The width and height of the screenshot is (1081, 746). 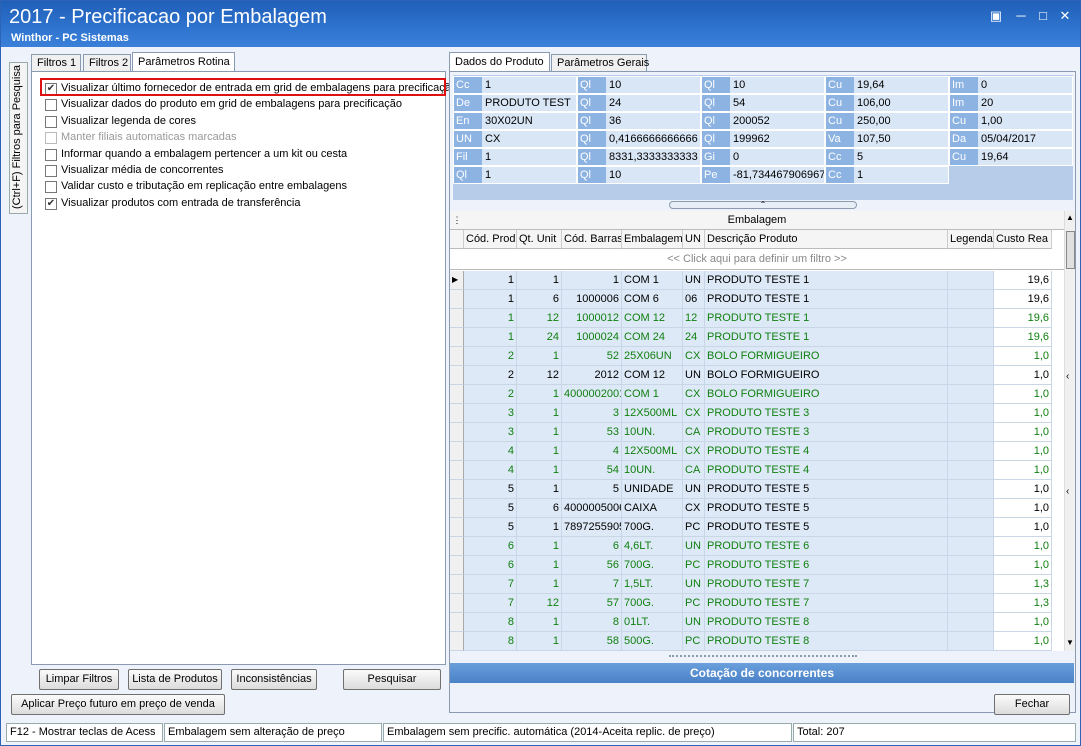 I want to click on limpar-filtros-button: Limpar Filtros, so click(x=79, y=679).